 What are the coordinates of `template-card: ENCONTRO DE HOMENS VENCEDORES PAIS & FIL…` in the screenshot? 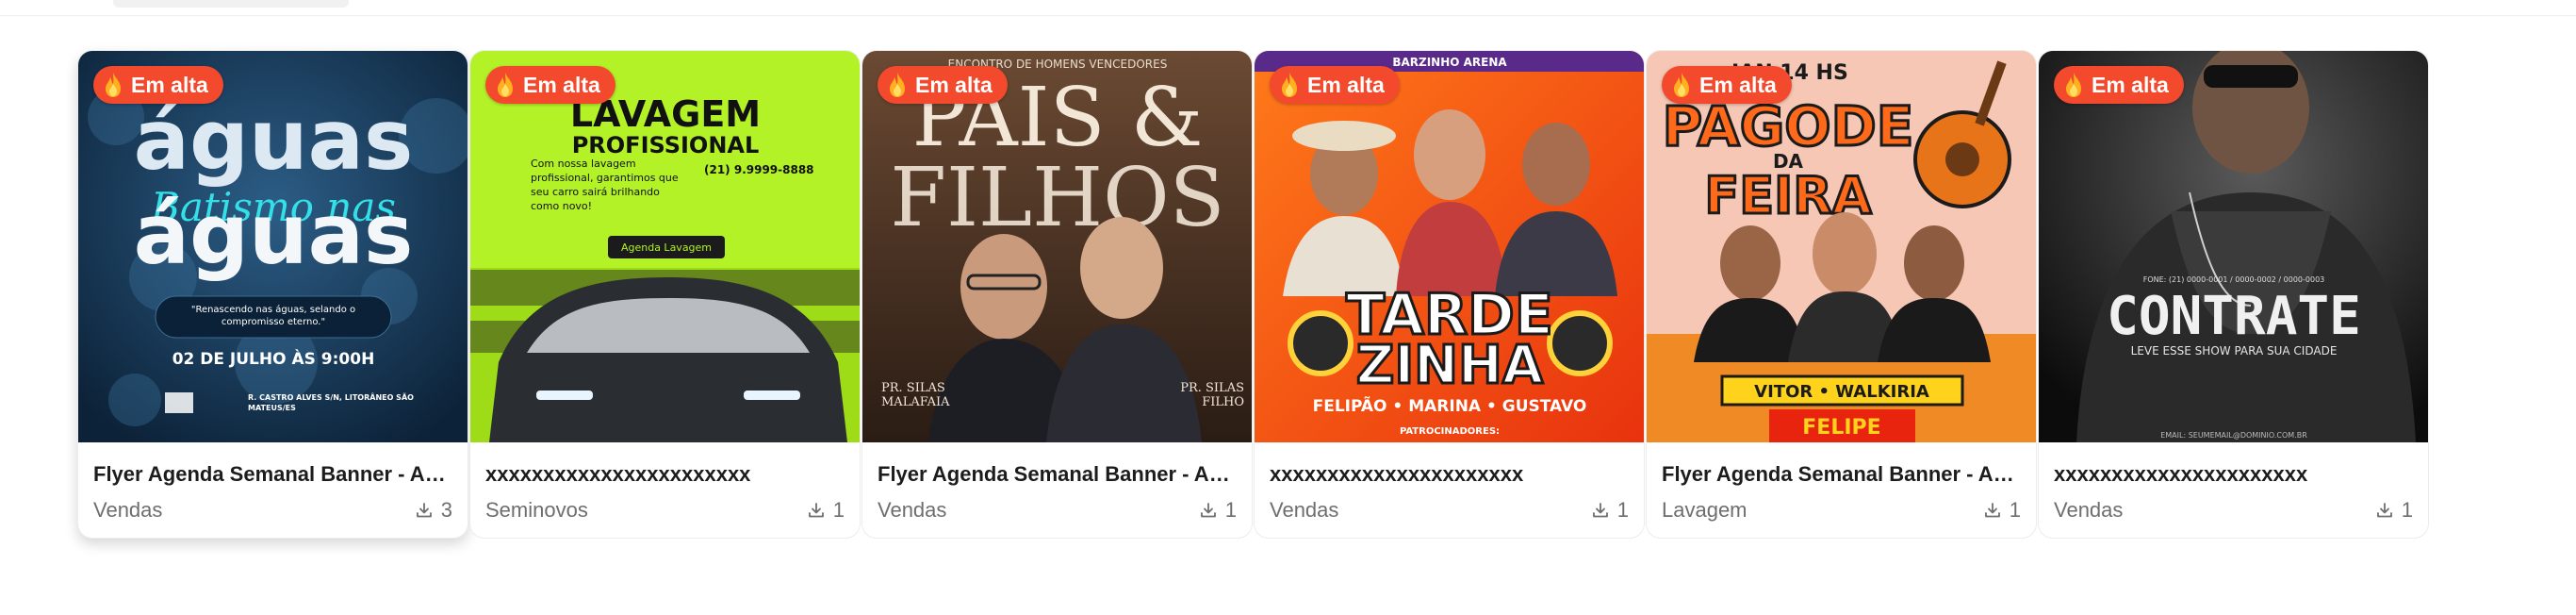 It's located at (1057, 294).